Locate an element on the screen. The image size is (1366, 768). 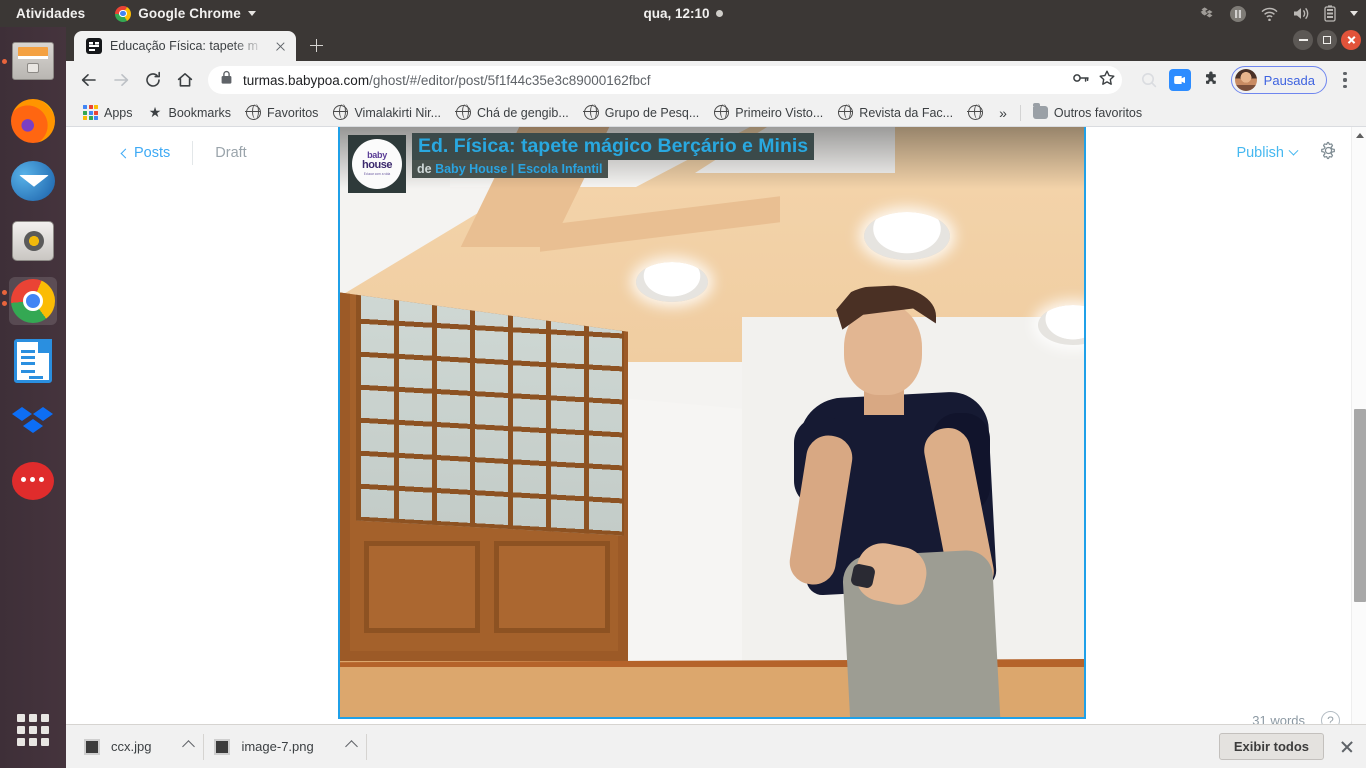
maximize-window-button is located at coordinates (1327, 40).